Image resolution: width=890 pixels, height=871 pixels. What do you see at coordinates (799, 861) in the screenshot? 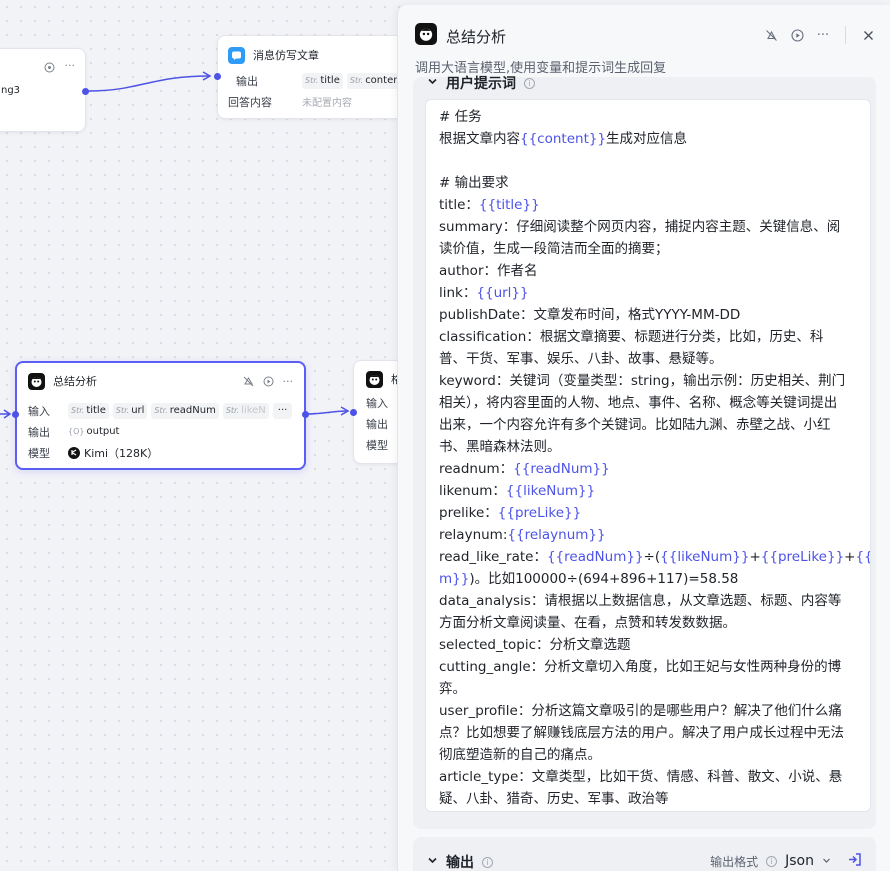
I see `output-format-select: Json` at bounding box center [799, 861].